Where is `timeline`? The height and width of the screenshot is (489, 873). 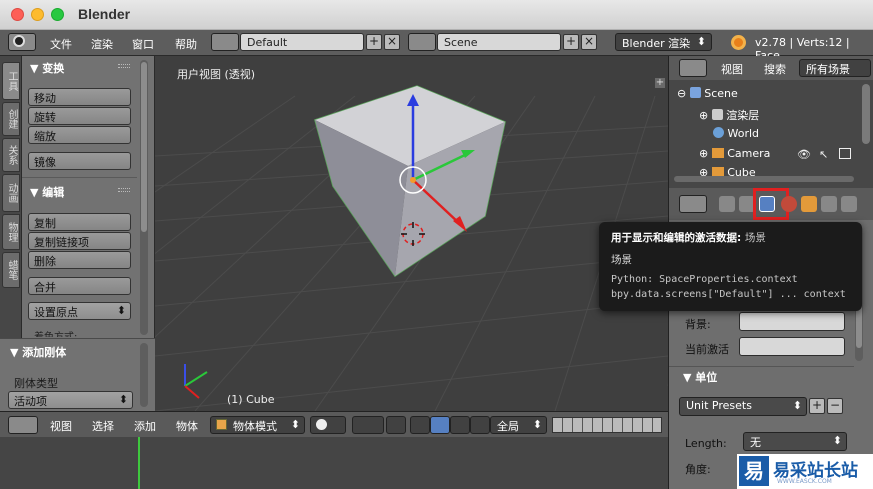 timeline is located at coordinates (334, 463).